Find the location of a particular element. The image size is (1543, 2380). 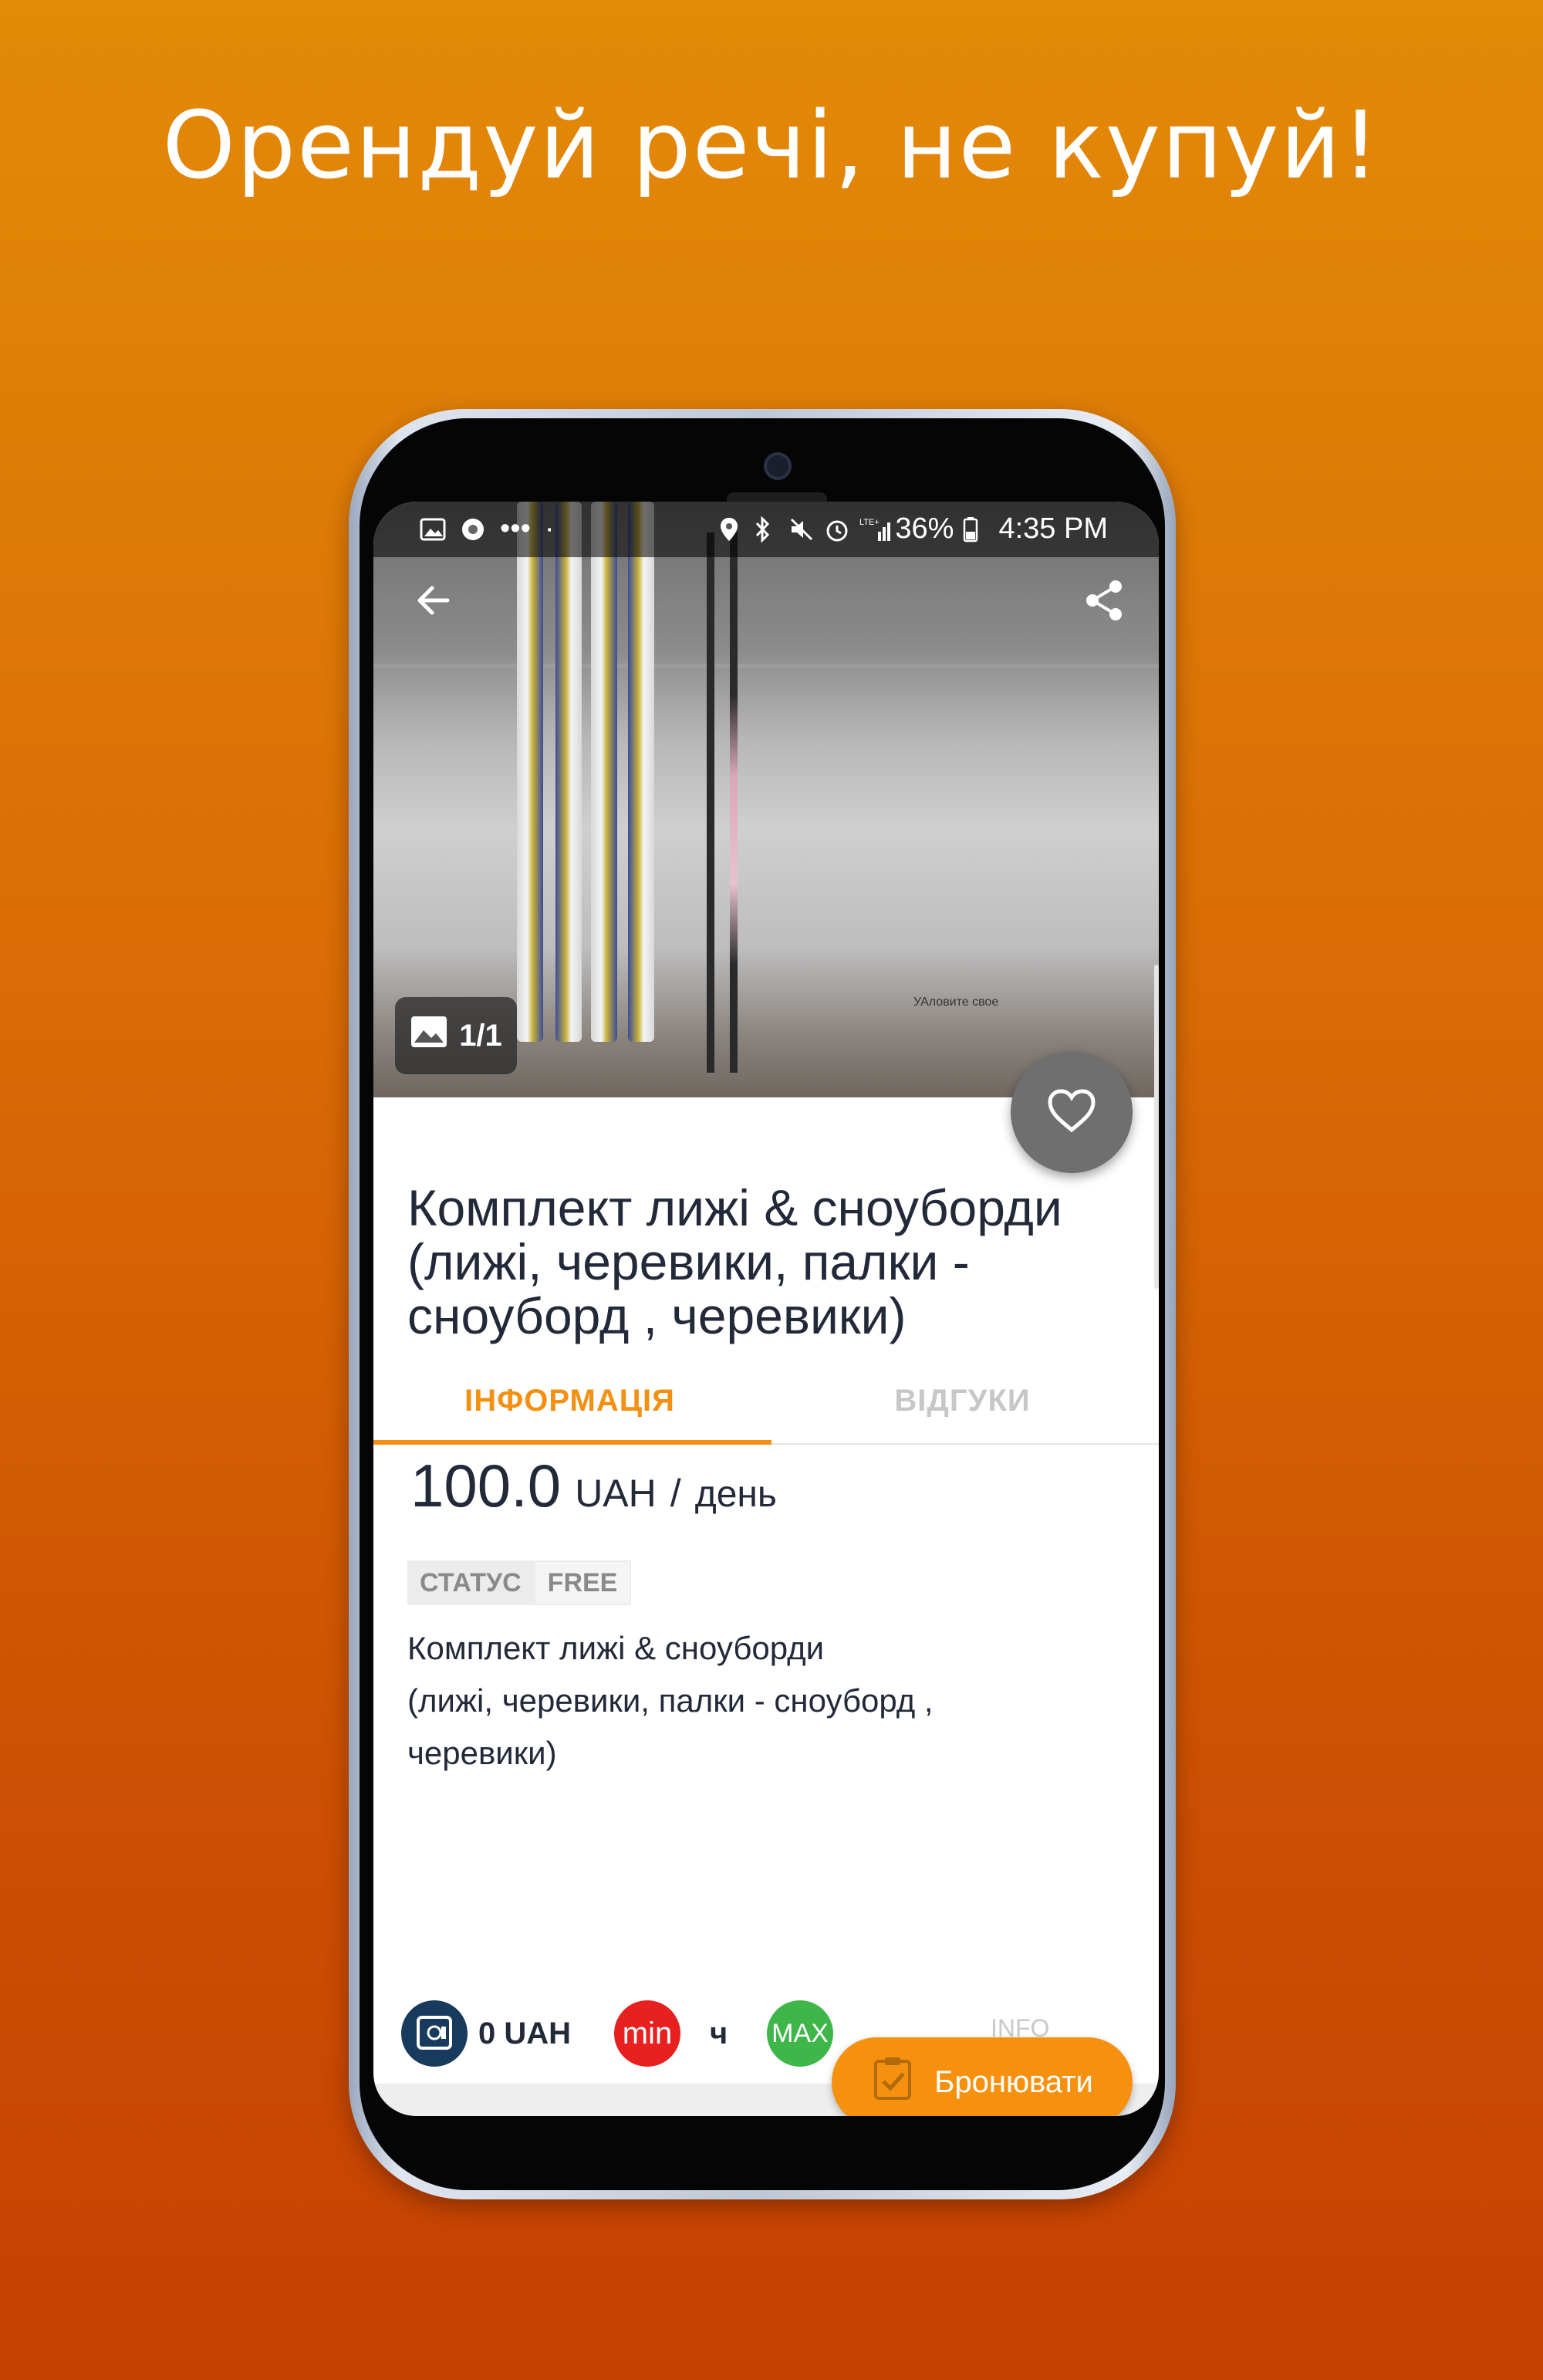

share-icon is located at coordinates (1105, 602).